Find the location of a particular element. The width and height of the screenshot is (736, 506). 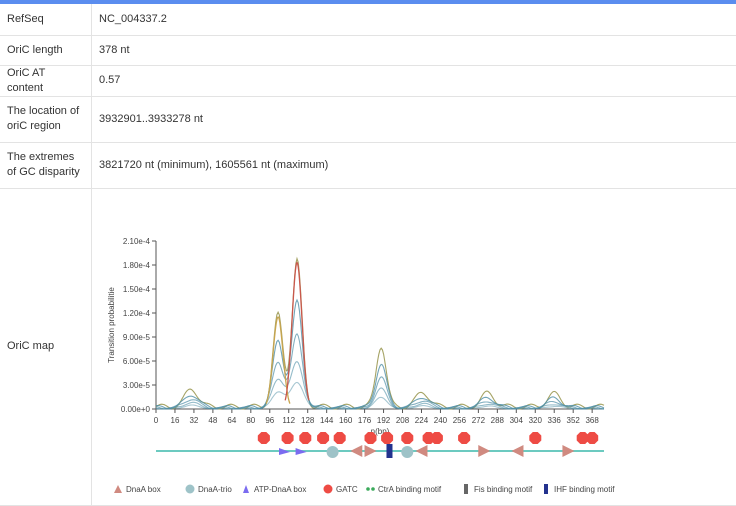

x-tick-label: 304 is located at coordinates (517, 420).